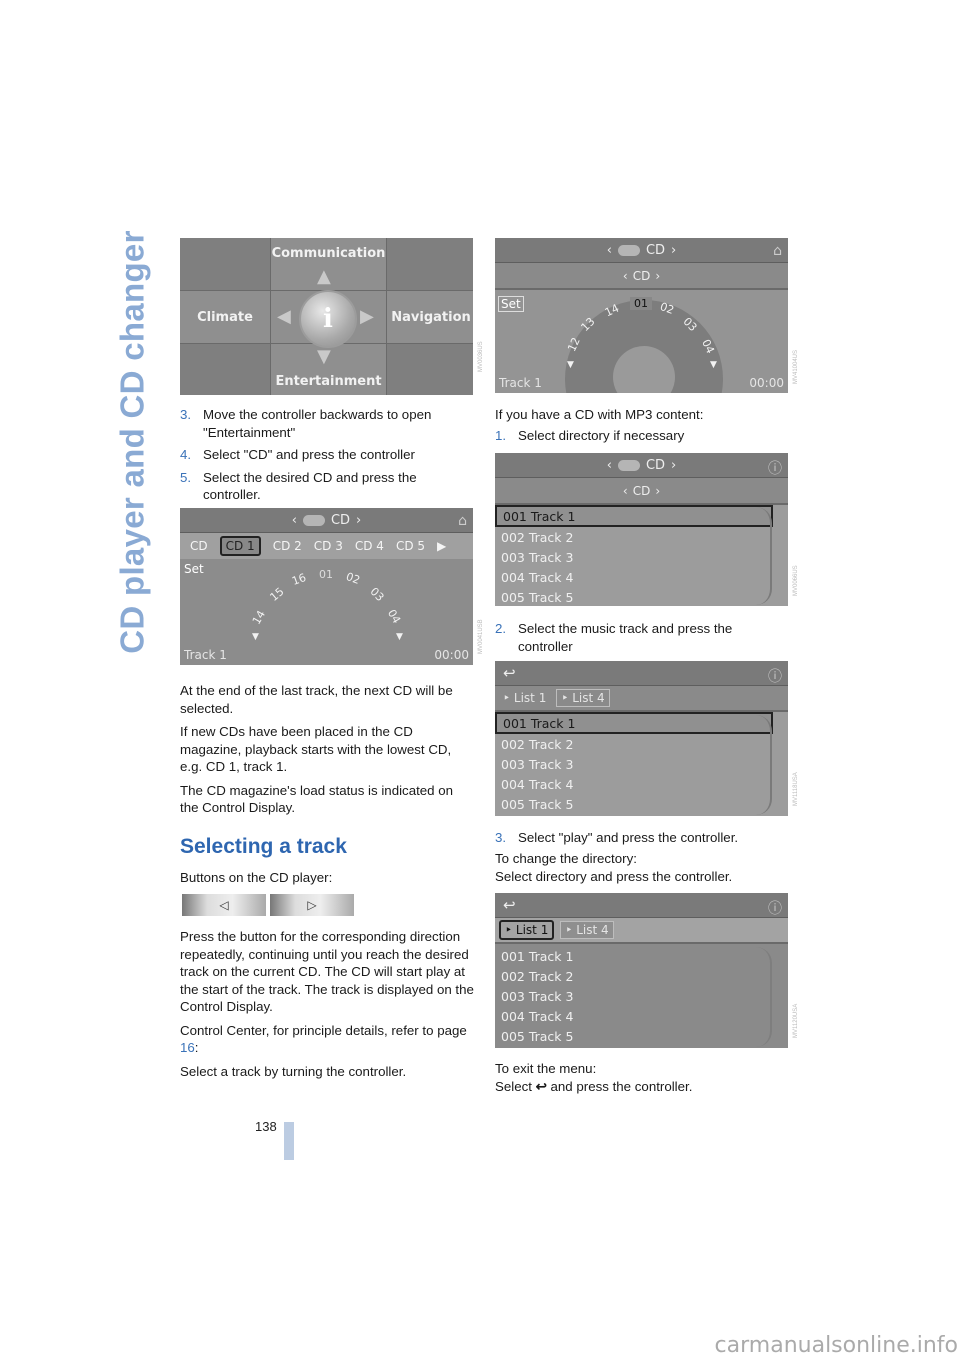  What do you see at coordinates (628, 837) in the screenshot?
I see `step-text: Select "play" and press the controller.` at bounding box center [628, 837].